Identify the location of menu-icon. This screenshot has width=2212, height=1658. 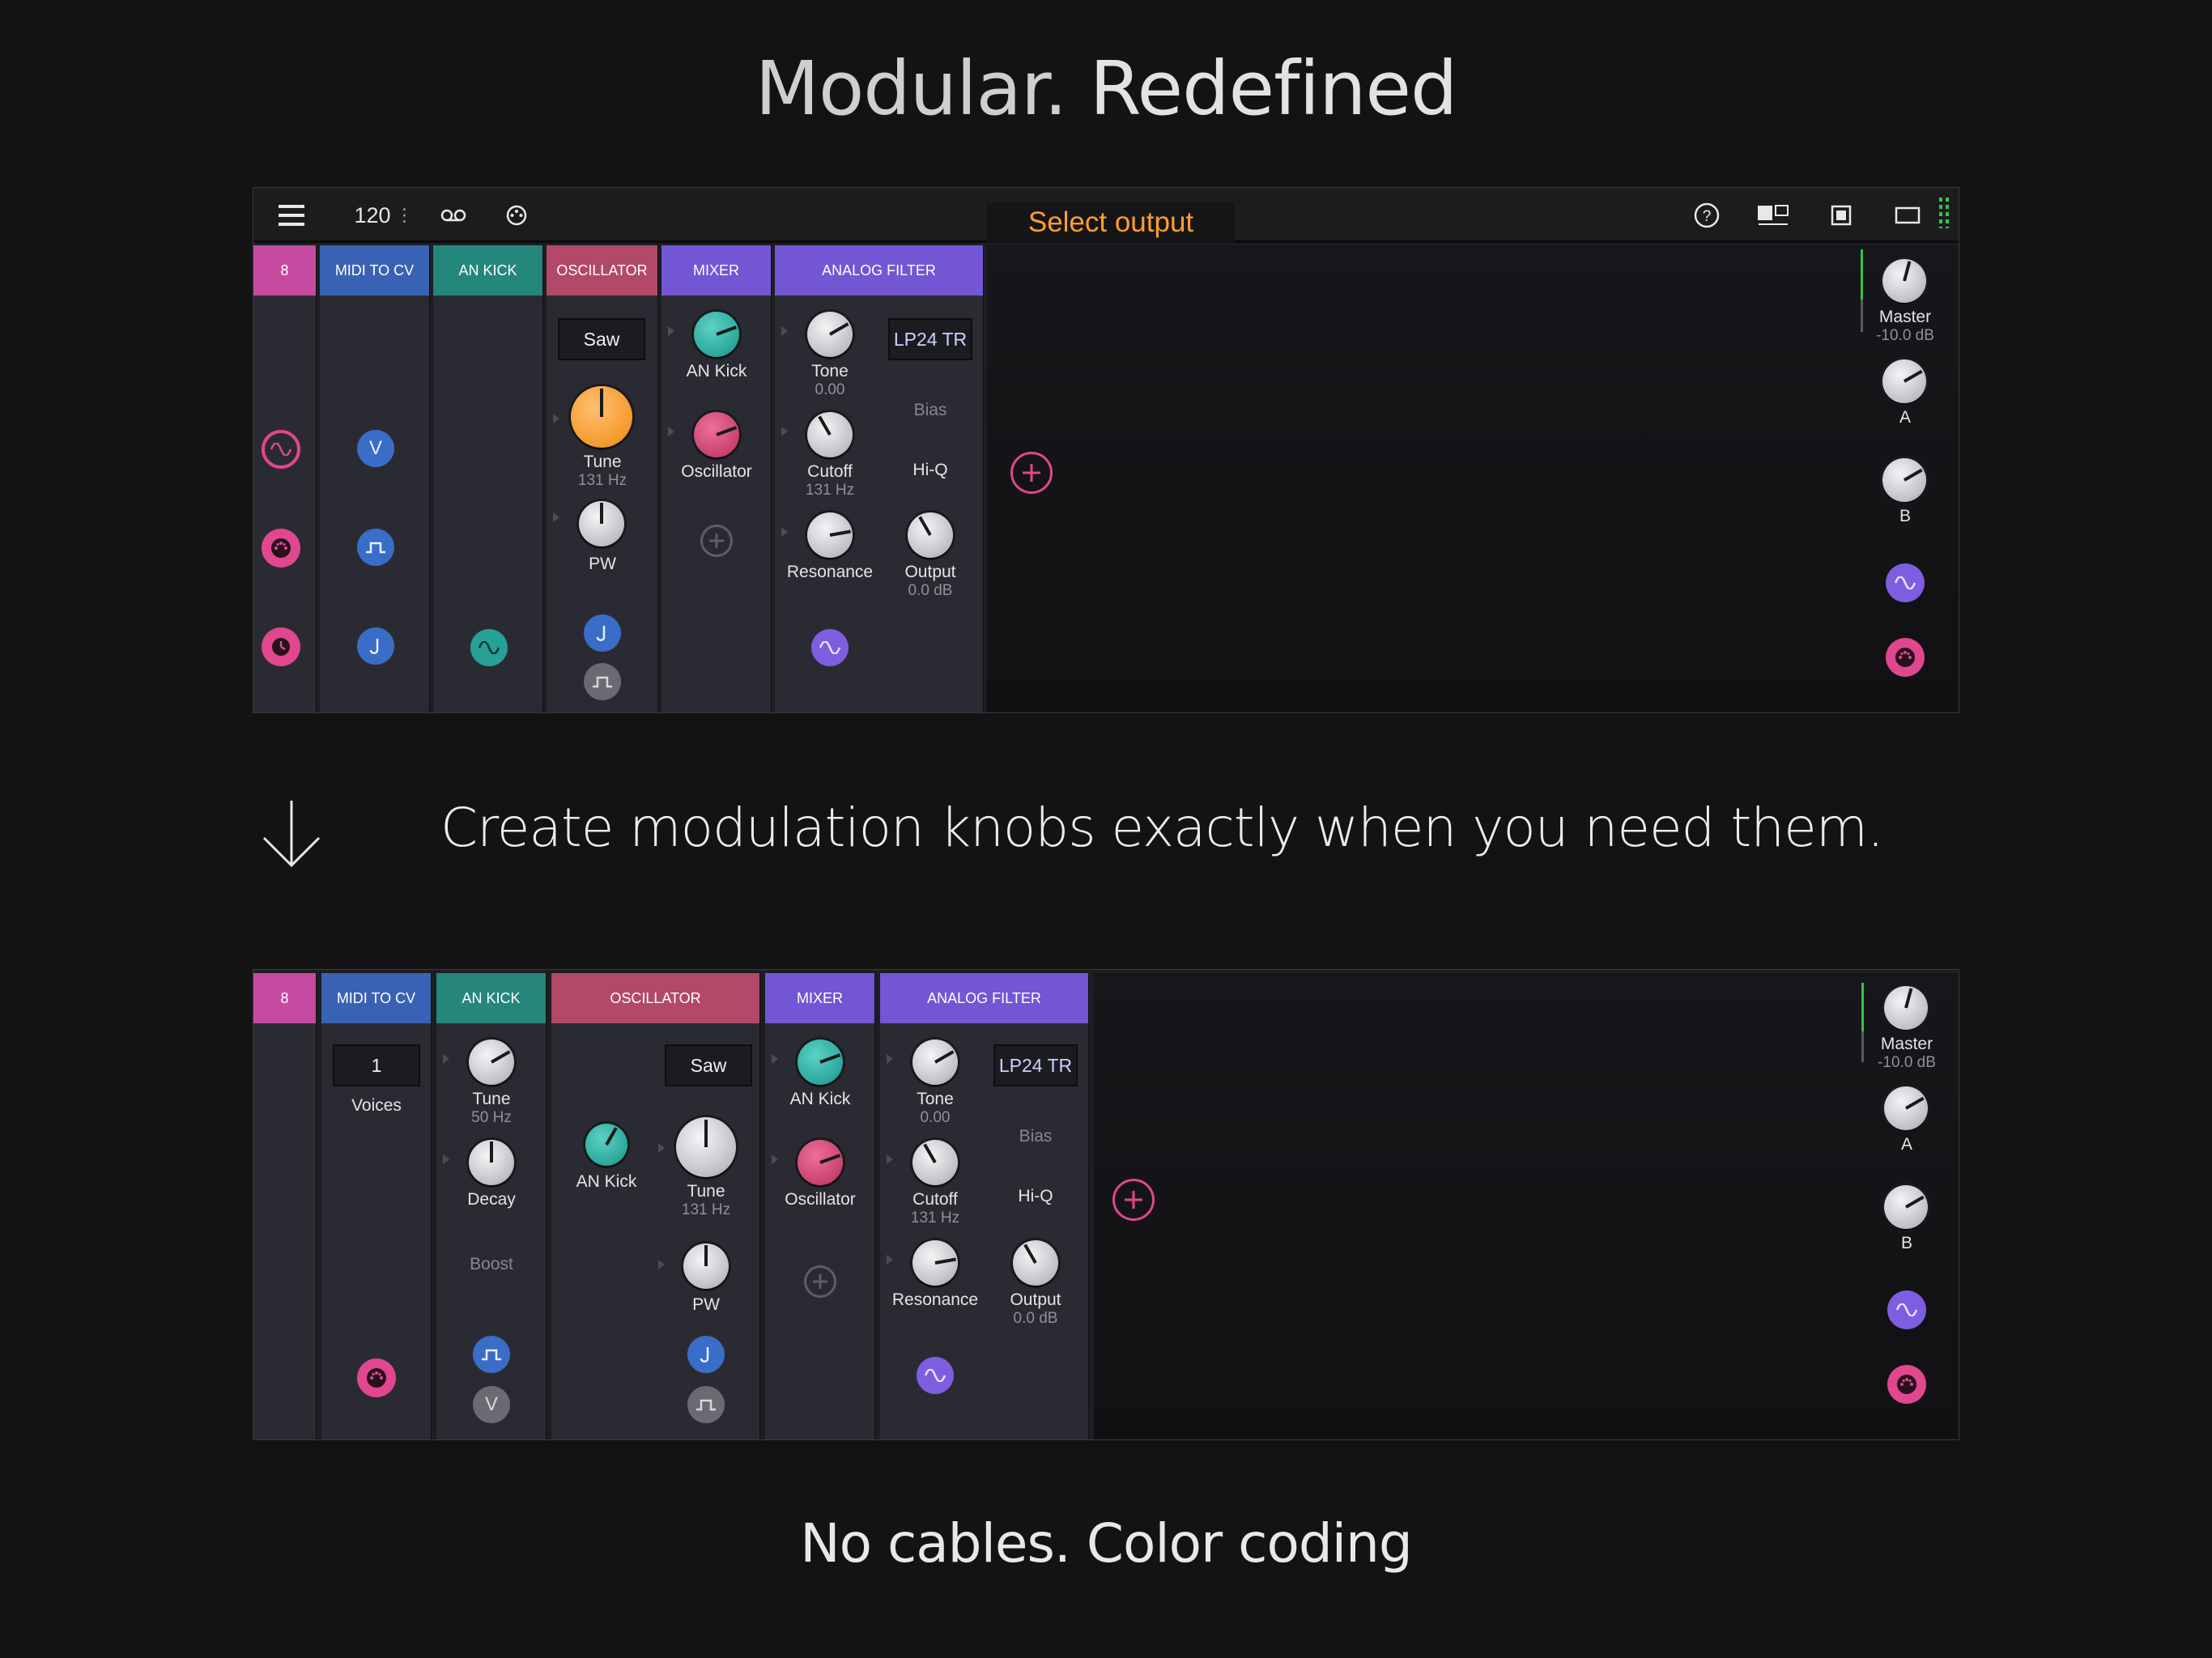
(291, 215).